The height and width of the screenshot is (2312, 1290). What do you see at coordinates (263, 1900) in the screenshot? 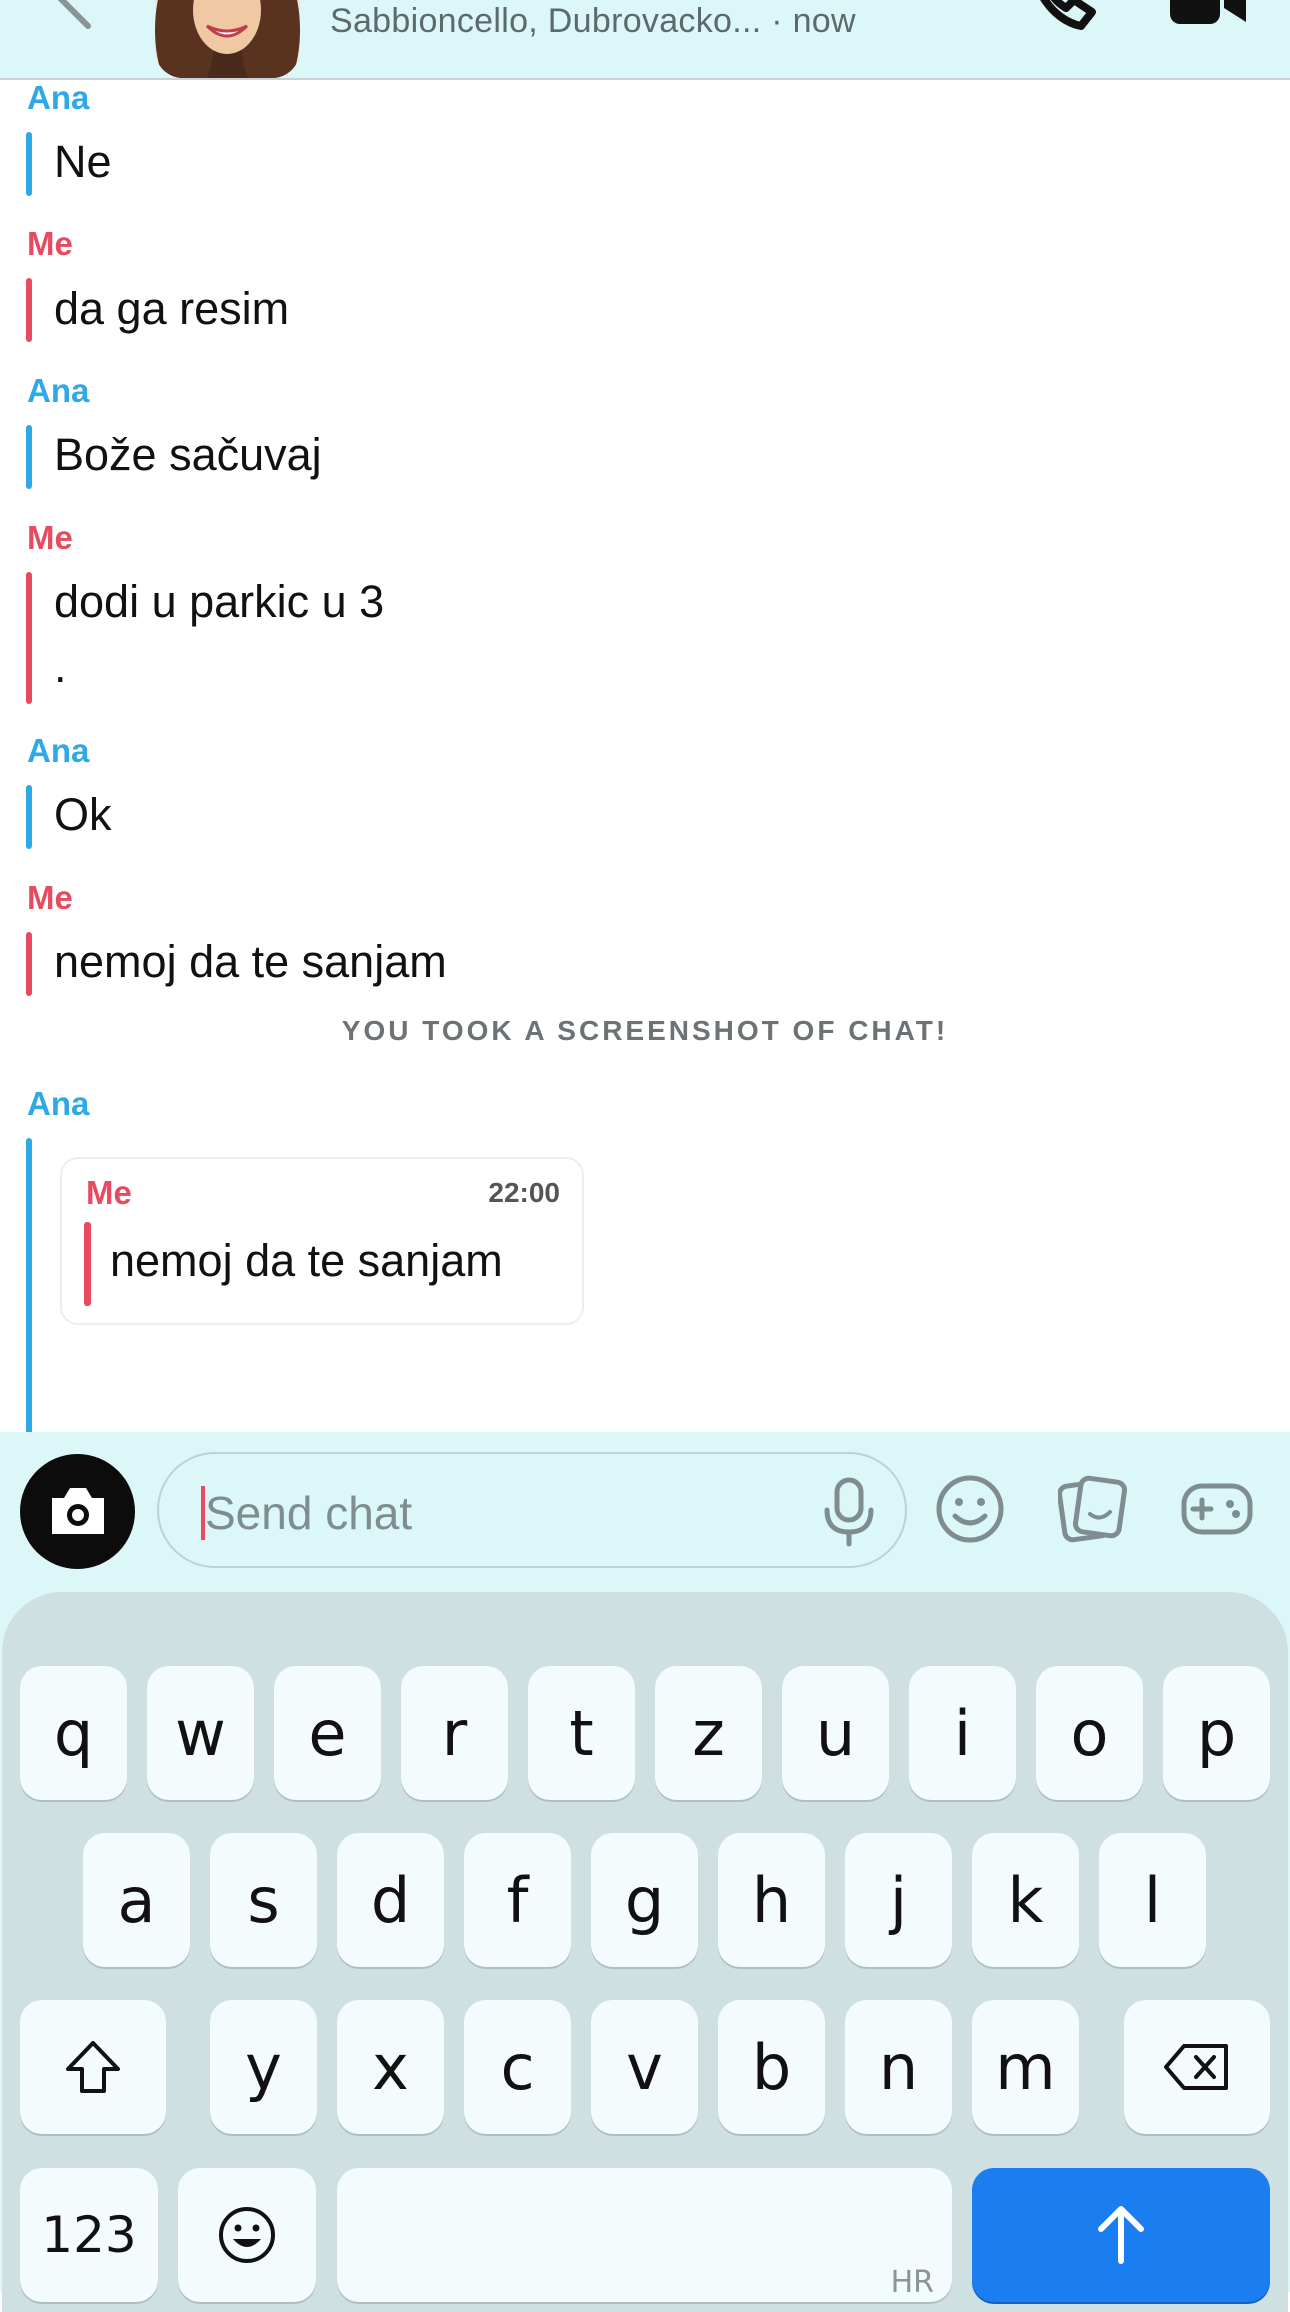
I see `key-s: s` at bounding box center [263, 1900].